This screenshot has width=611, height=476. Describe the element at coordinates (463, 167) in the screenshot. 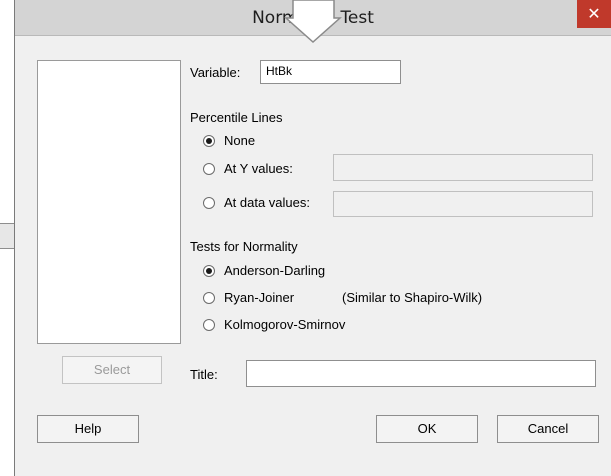

I see `at-y-values-field` at that location.